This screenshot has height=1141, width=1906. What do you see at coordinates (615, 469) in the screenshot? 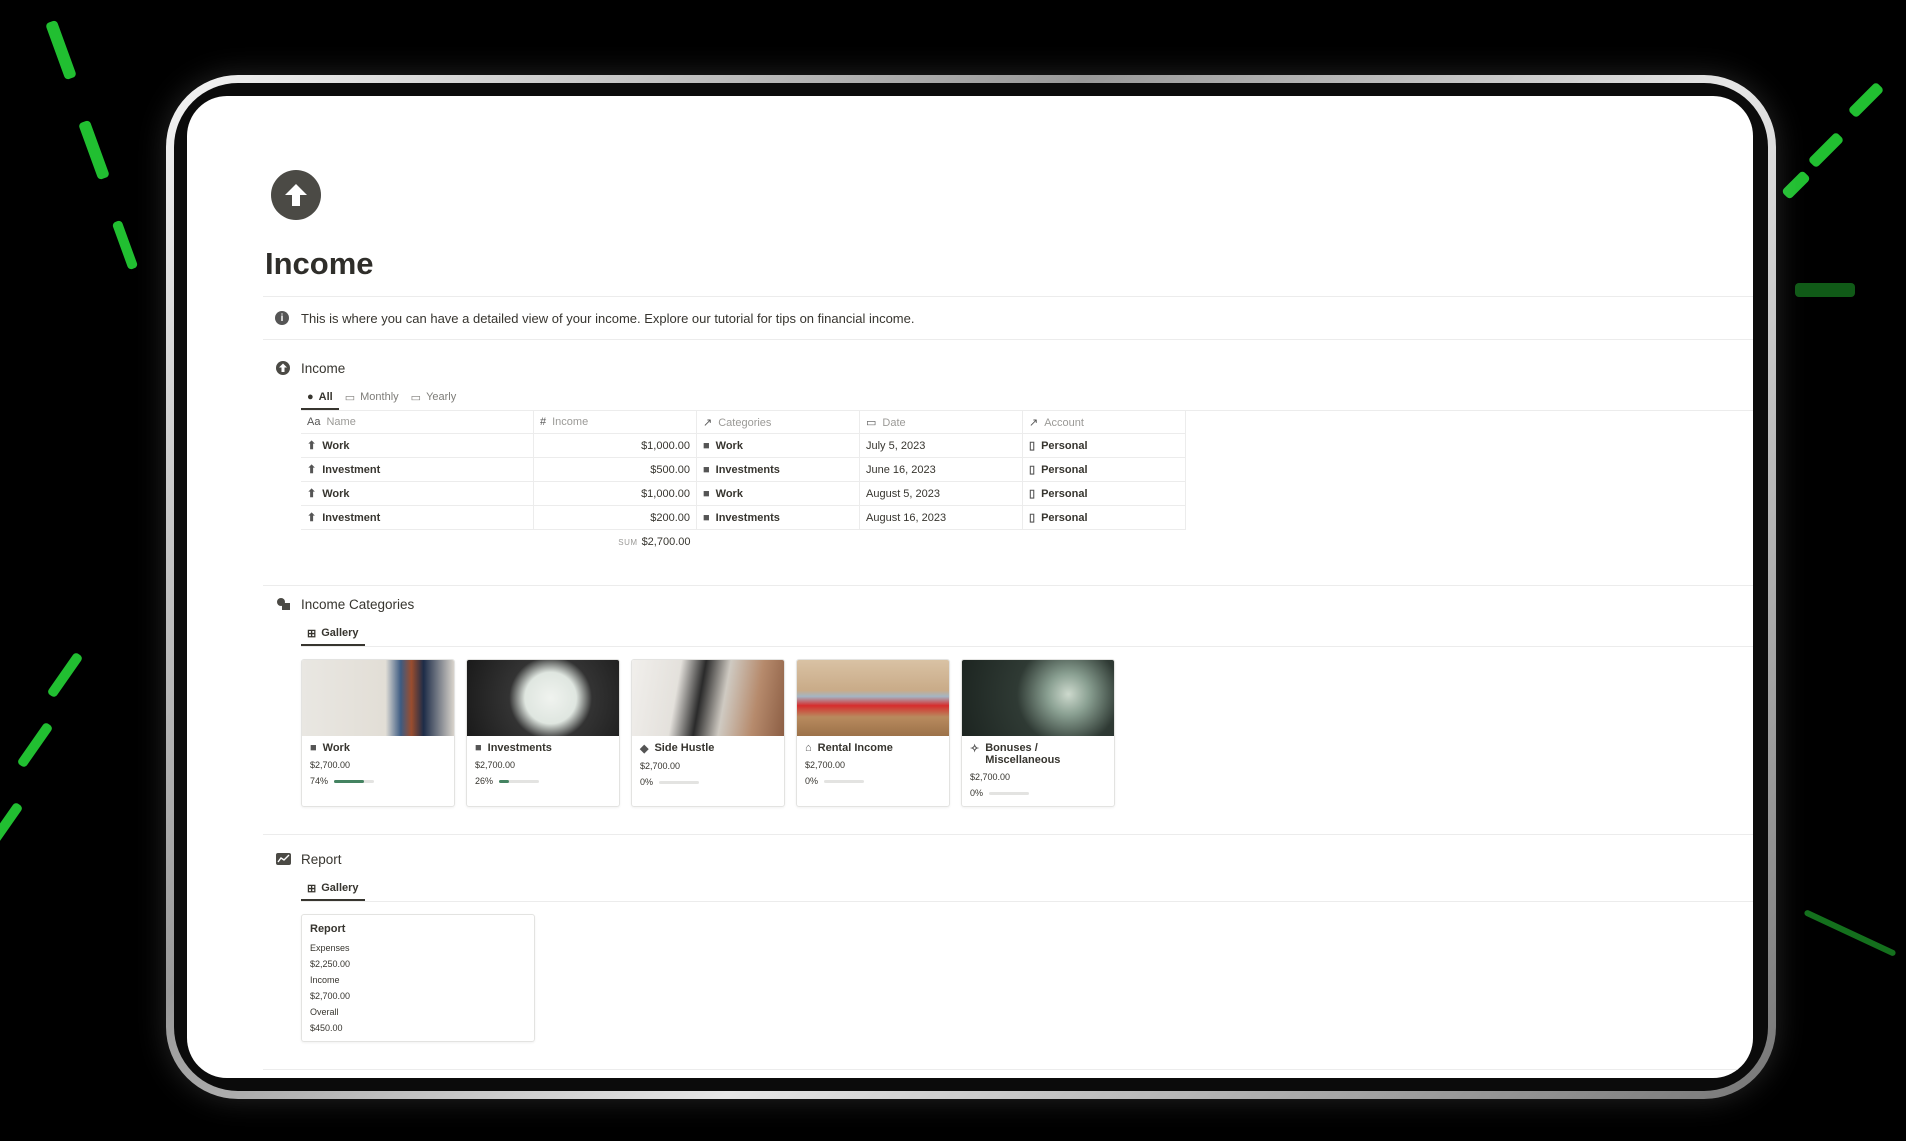
I see `row-income-cell: $500.00` at bounding box center [615, 469].